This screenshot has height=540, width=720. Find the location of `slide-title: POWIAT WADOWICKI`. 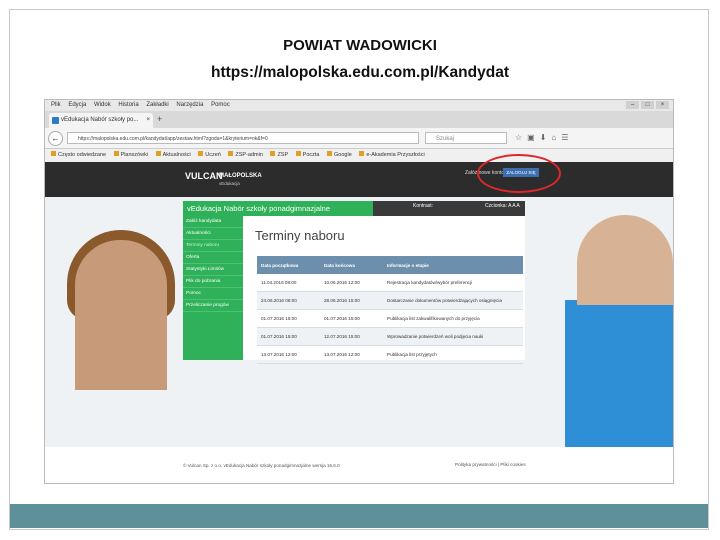

slide-title: POWIAT WADOWICKI is located at coordinates (360, 45).